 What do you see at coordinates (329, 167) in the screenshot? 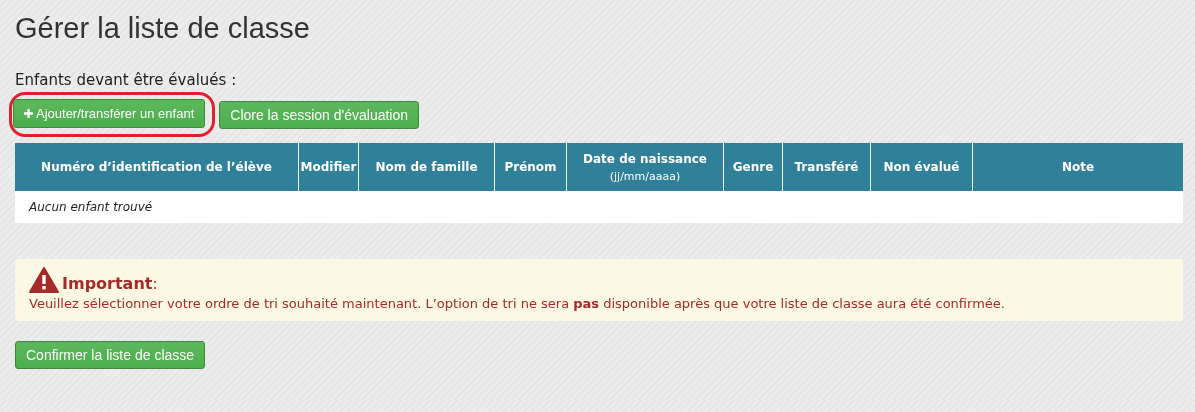
I see `column-header: Modifier` at bounding box center [329, 167].